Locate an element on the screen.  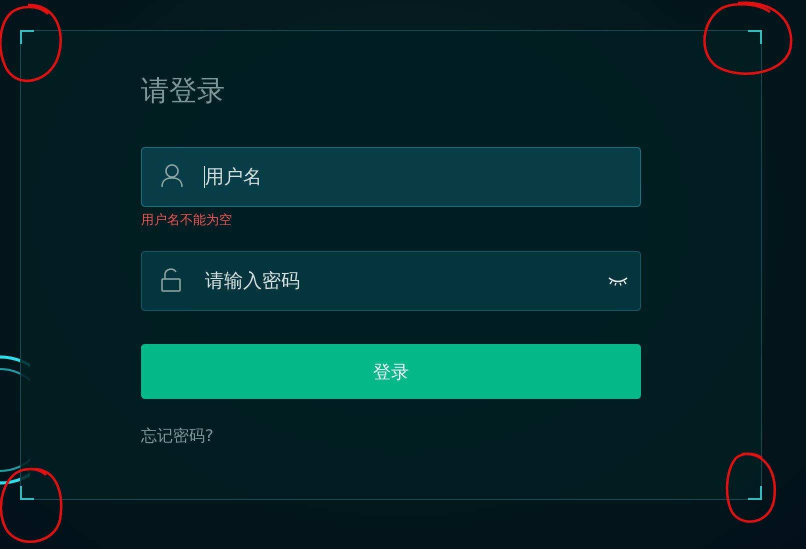
input-field: 请输入密码 is located at coordinates (391, 281).